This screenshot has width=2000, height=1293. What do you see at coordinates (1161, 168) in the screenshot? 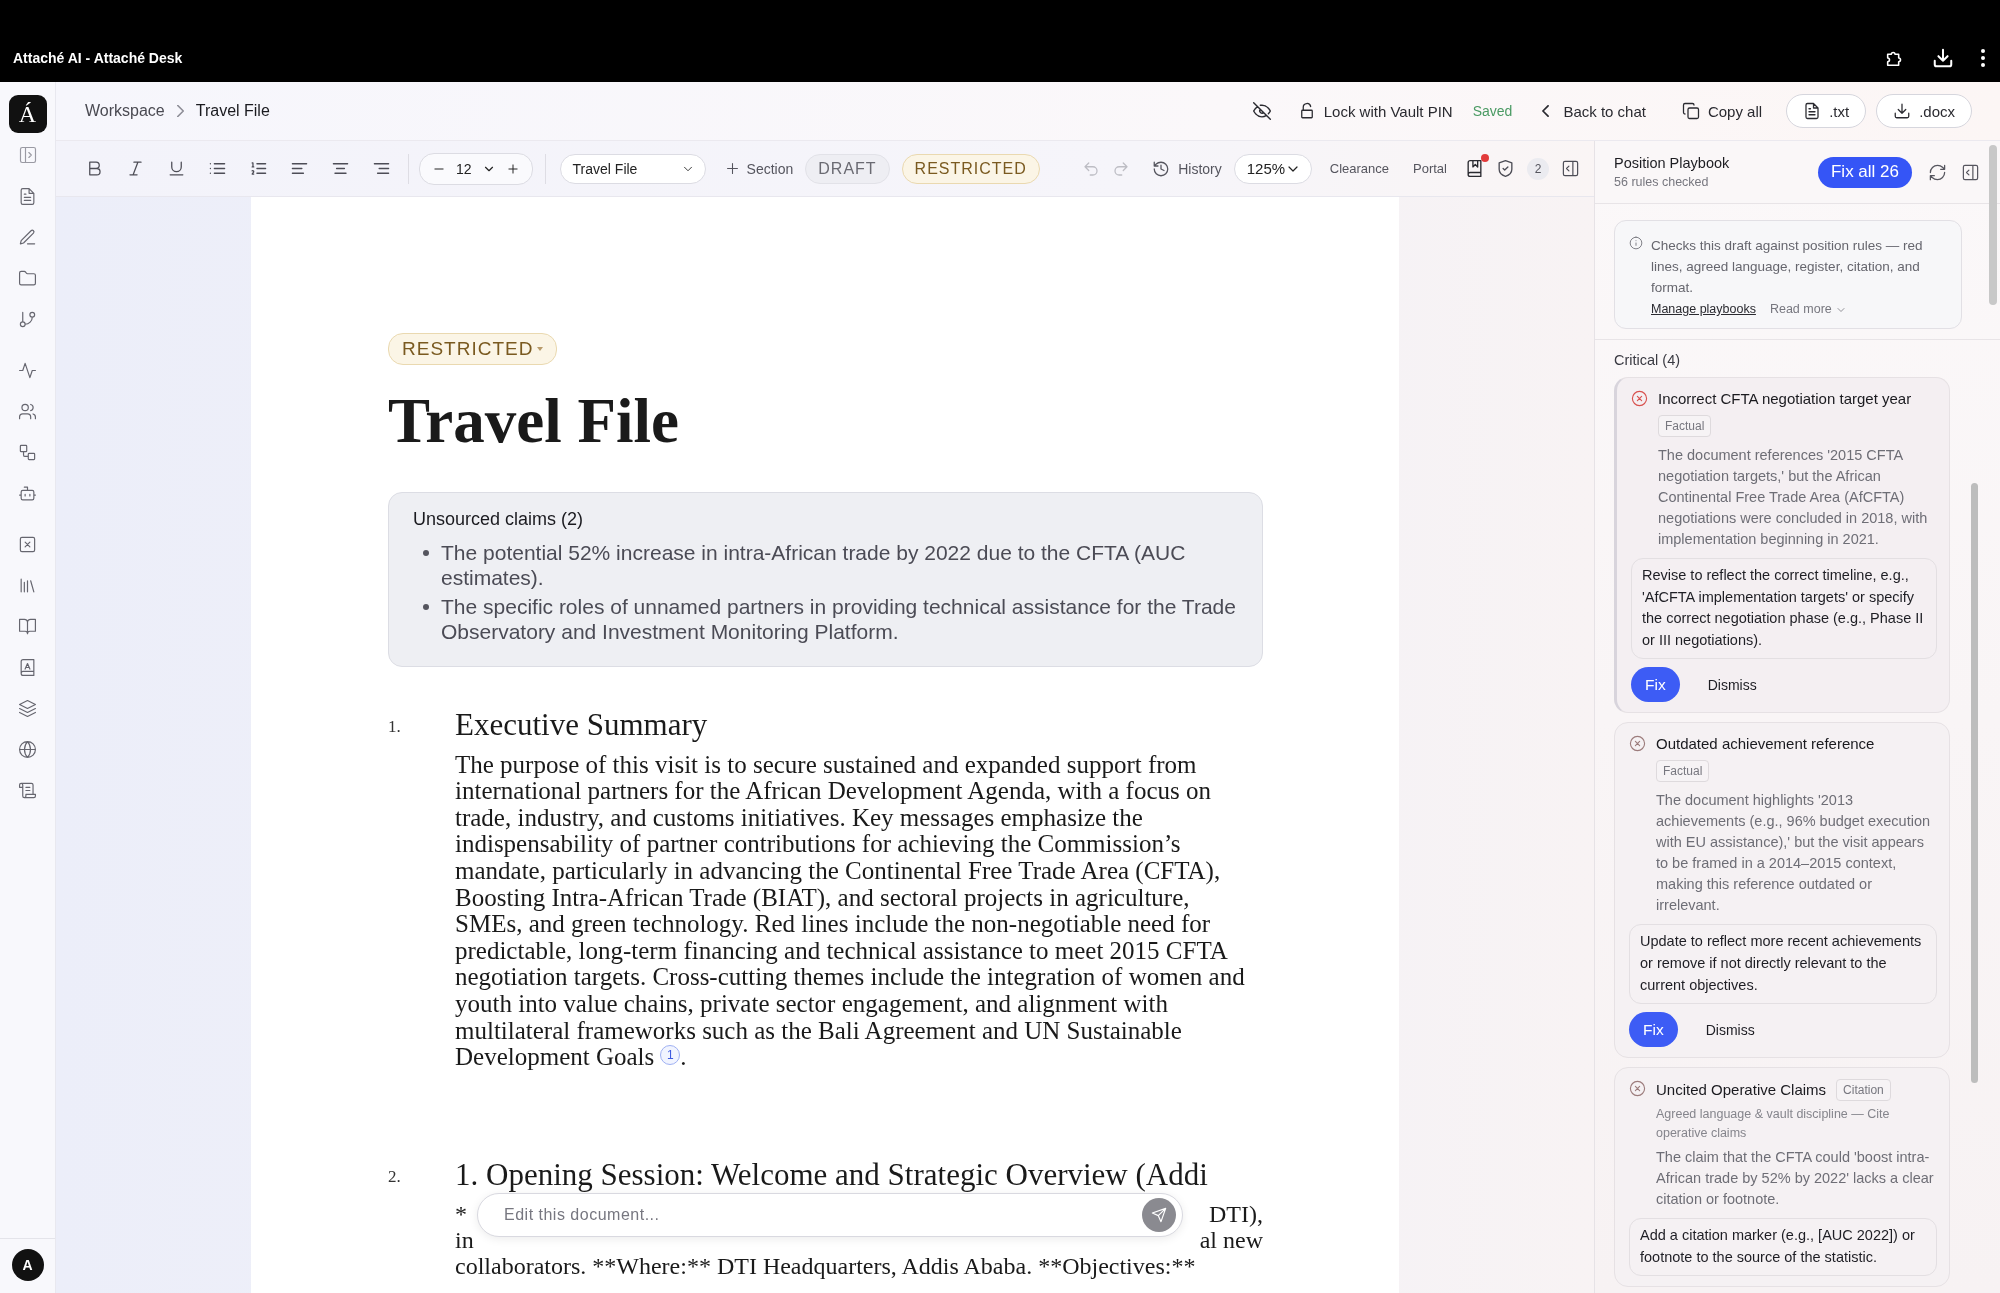
I see `history-icon` at bounding box center [1161, 168].